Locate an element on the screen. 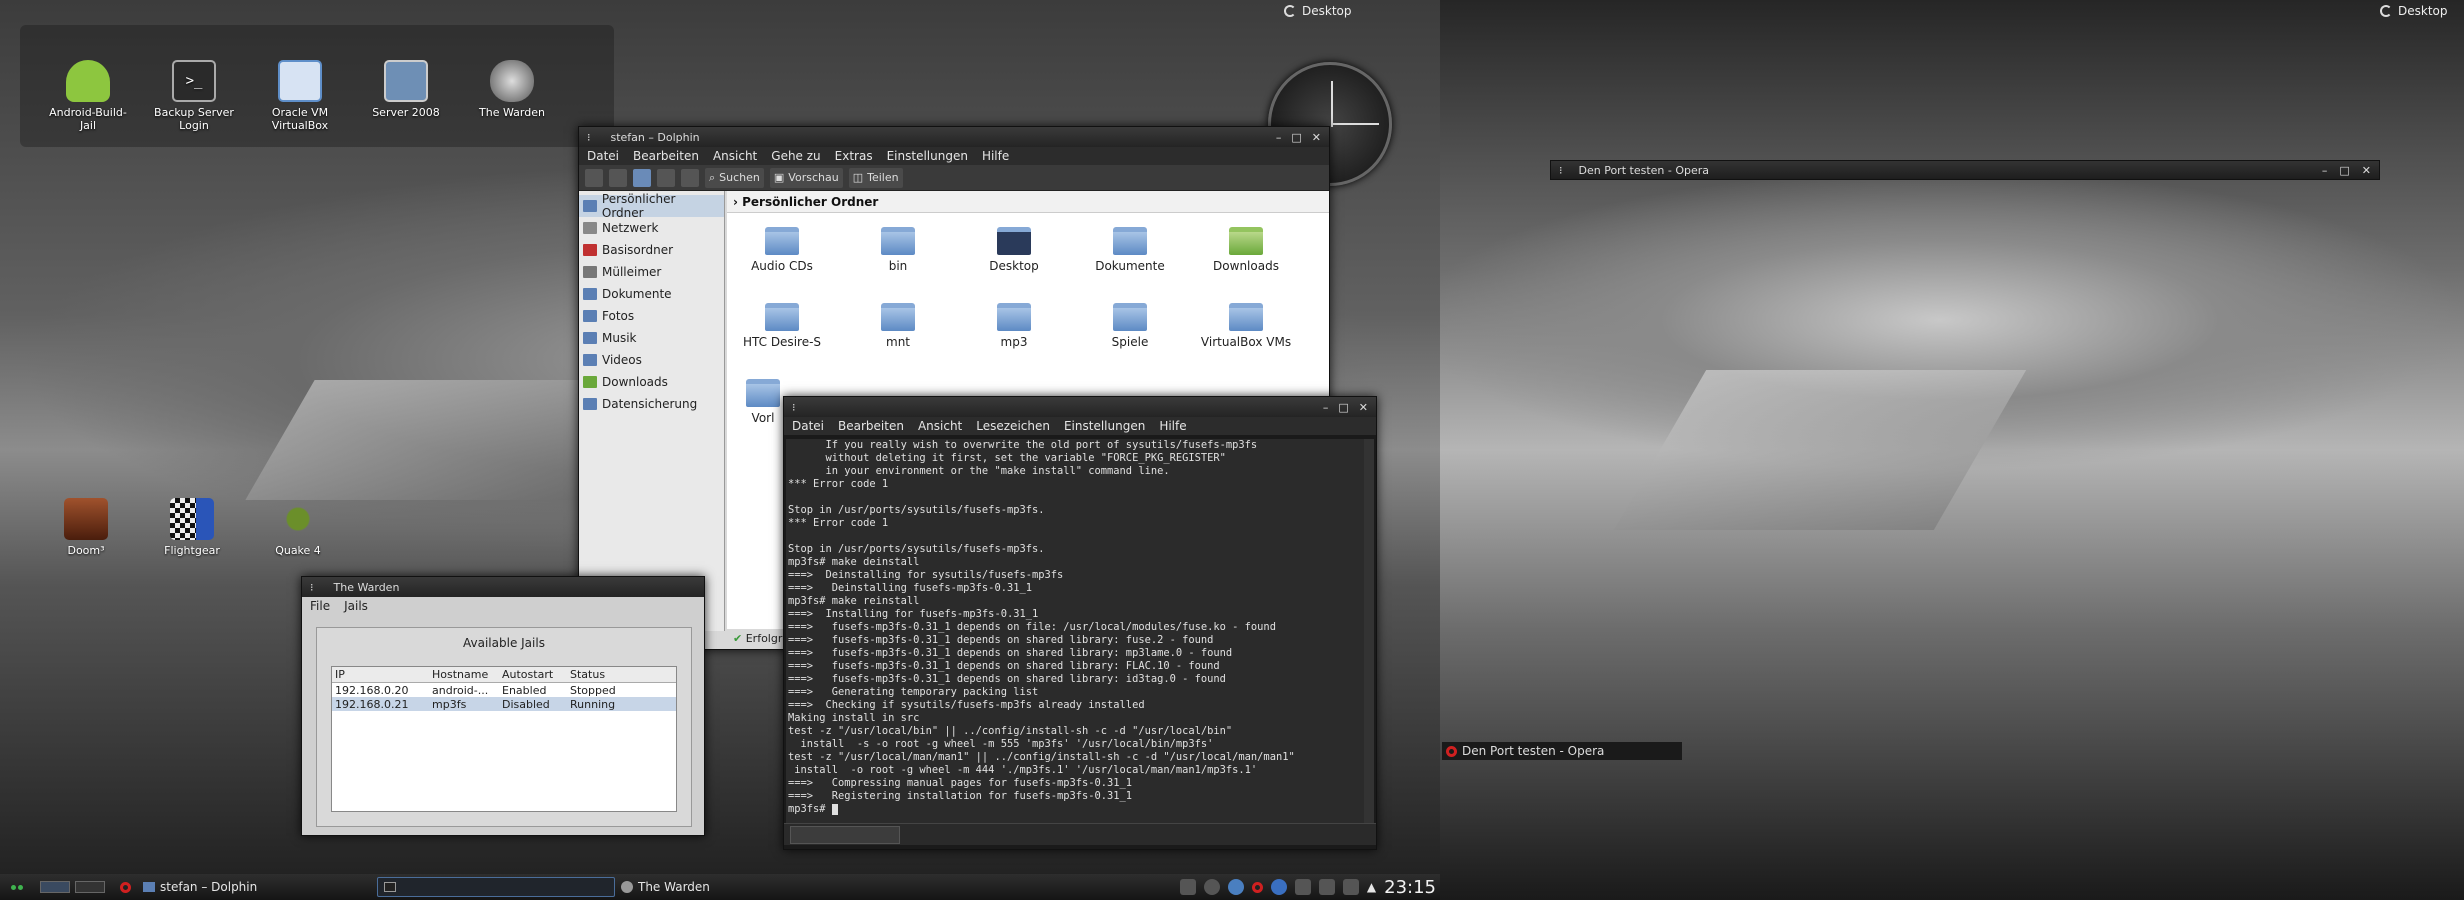 This screenshot has height=900, width=2464. table-row: 192.168.0.21 mp3fs Disabled Running is located at coordinates (504, 704).